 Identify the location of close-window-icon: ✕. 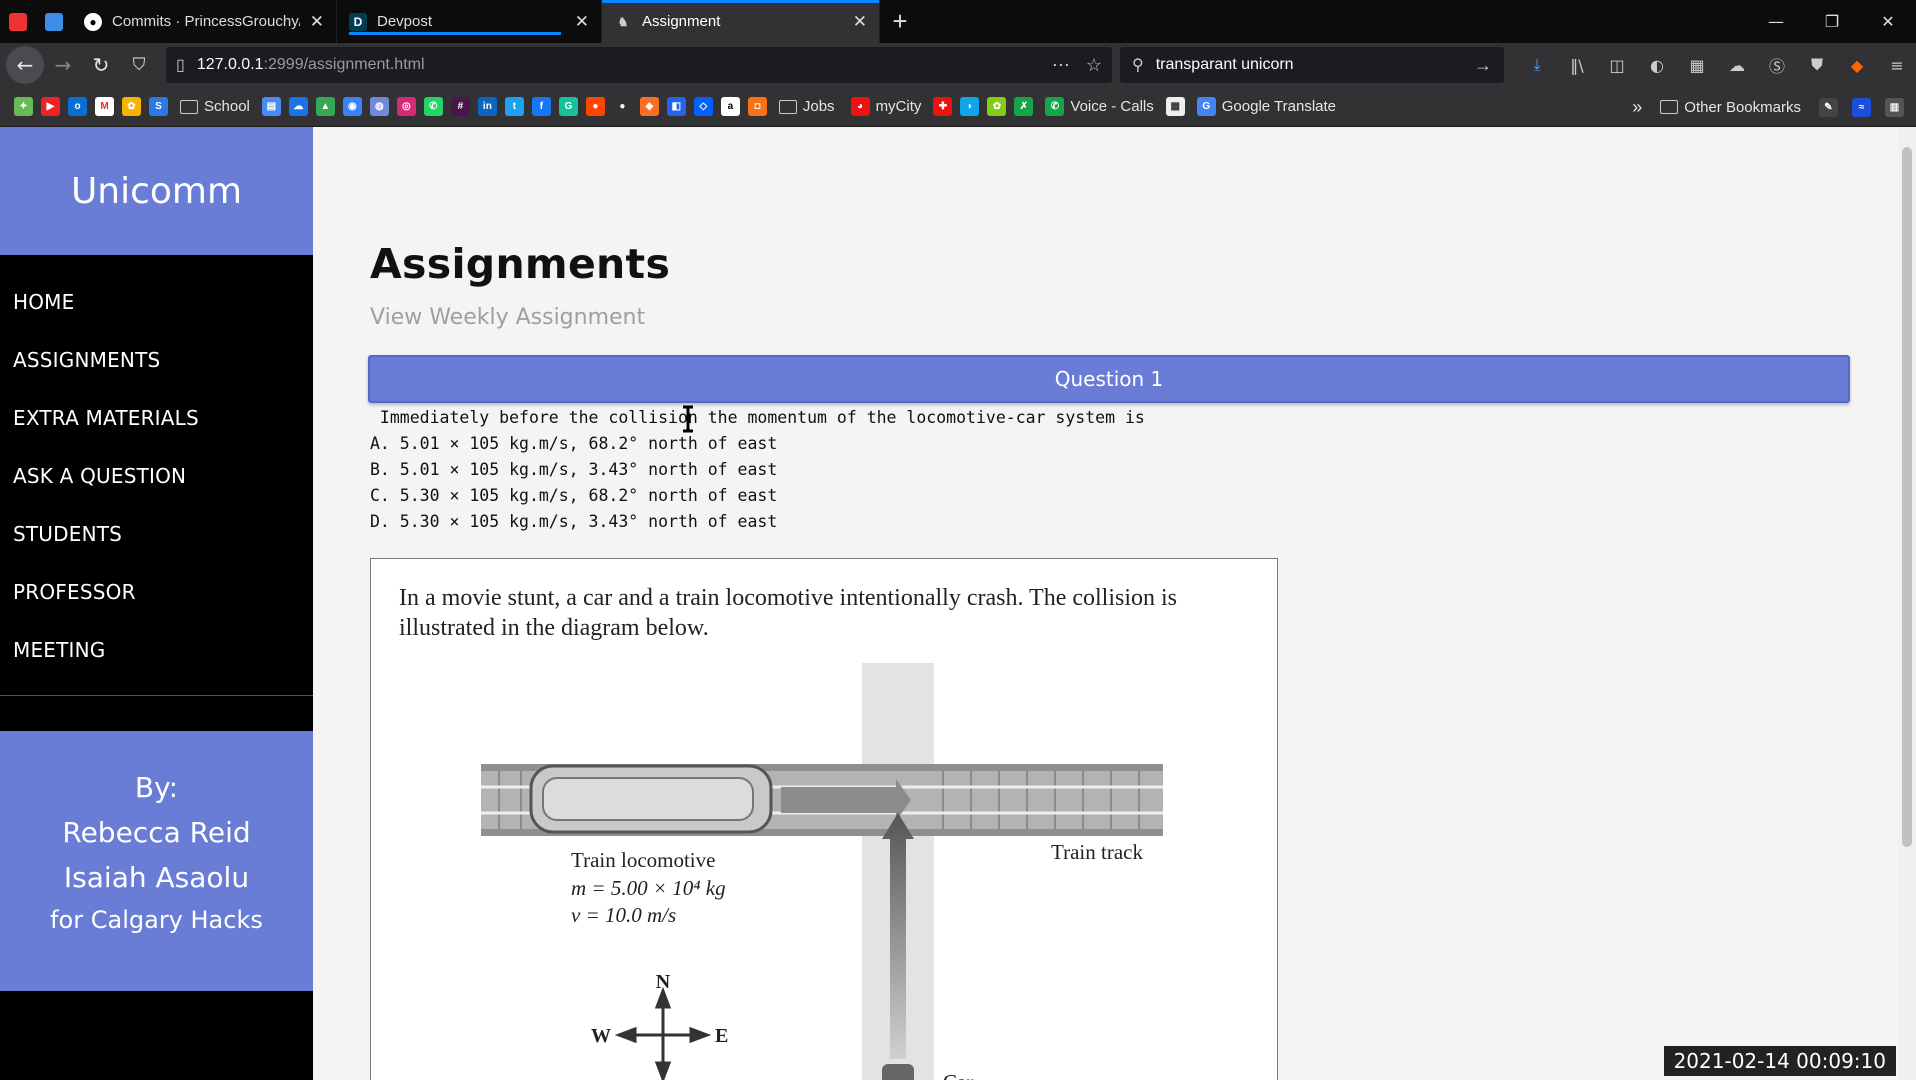
(1888, 21).